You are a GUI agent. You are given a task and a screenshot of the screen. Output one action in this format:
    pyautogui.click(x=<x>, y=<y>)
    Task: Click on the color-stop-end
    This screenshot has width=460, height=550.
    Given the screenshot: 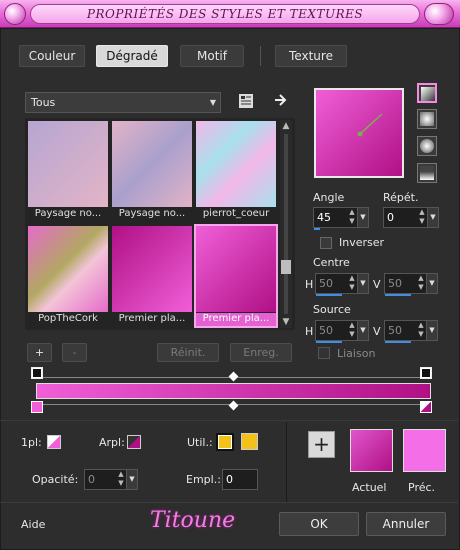 What is the action you would take?
    pyautogui.click(x=426, y=407)
    